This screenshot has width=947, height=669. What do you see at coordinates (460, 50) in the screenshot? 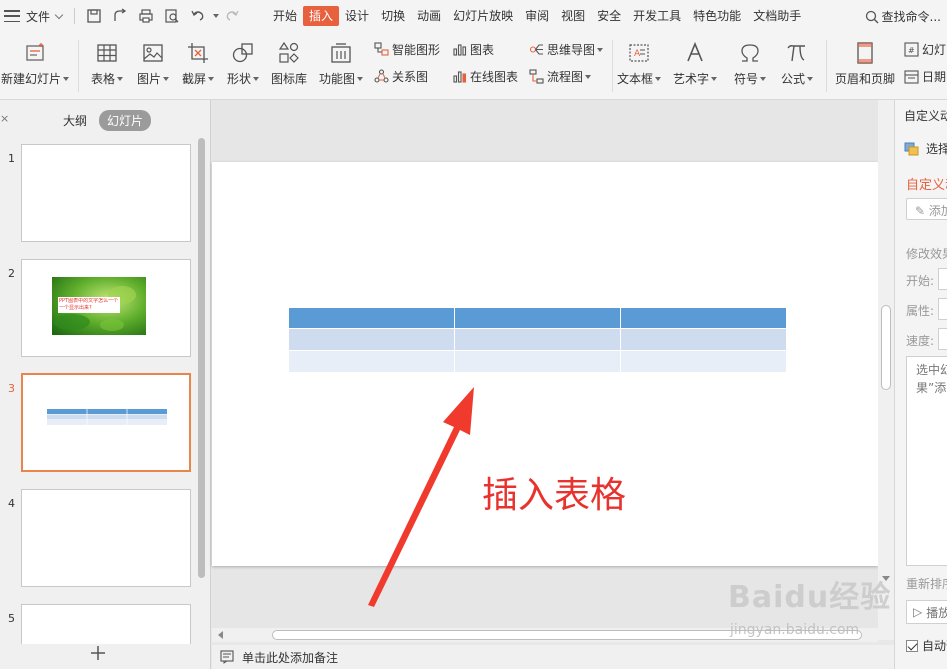
I see `bar-chart-icon` at bounding box center [460, 50].